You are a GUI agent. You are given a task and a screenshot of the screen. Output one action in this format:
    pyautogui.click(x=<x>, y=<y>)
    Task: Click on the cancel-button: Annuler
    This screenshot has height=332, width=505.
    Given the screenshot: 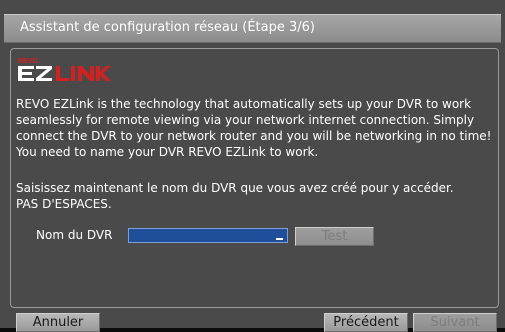 What is the action you would take?
    pyautogui.click(x=58, y=322)
    